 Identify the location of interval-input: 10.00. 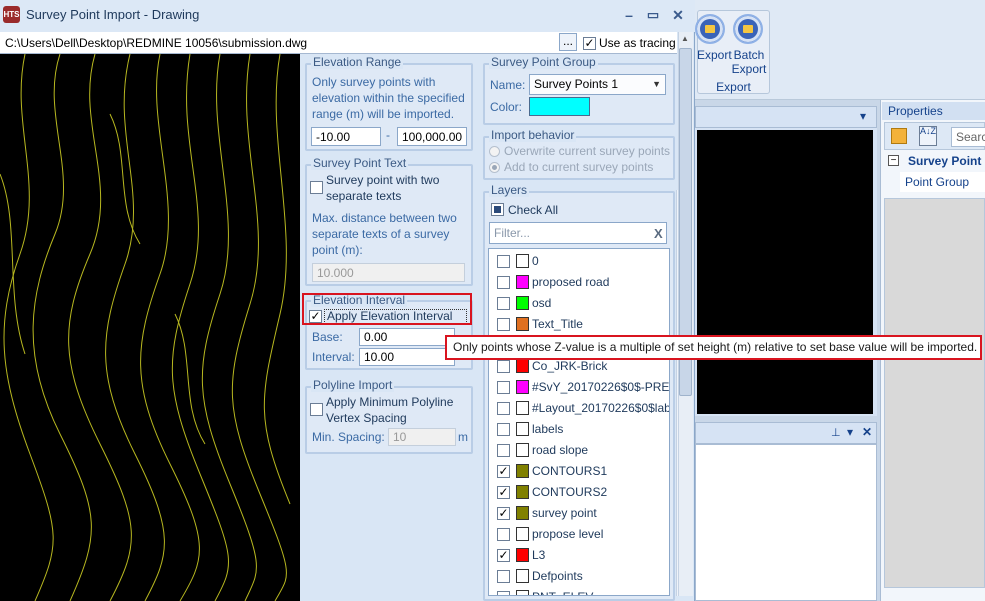
(407, 357).